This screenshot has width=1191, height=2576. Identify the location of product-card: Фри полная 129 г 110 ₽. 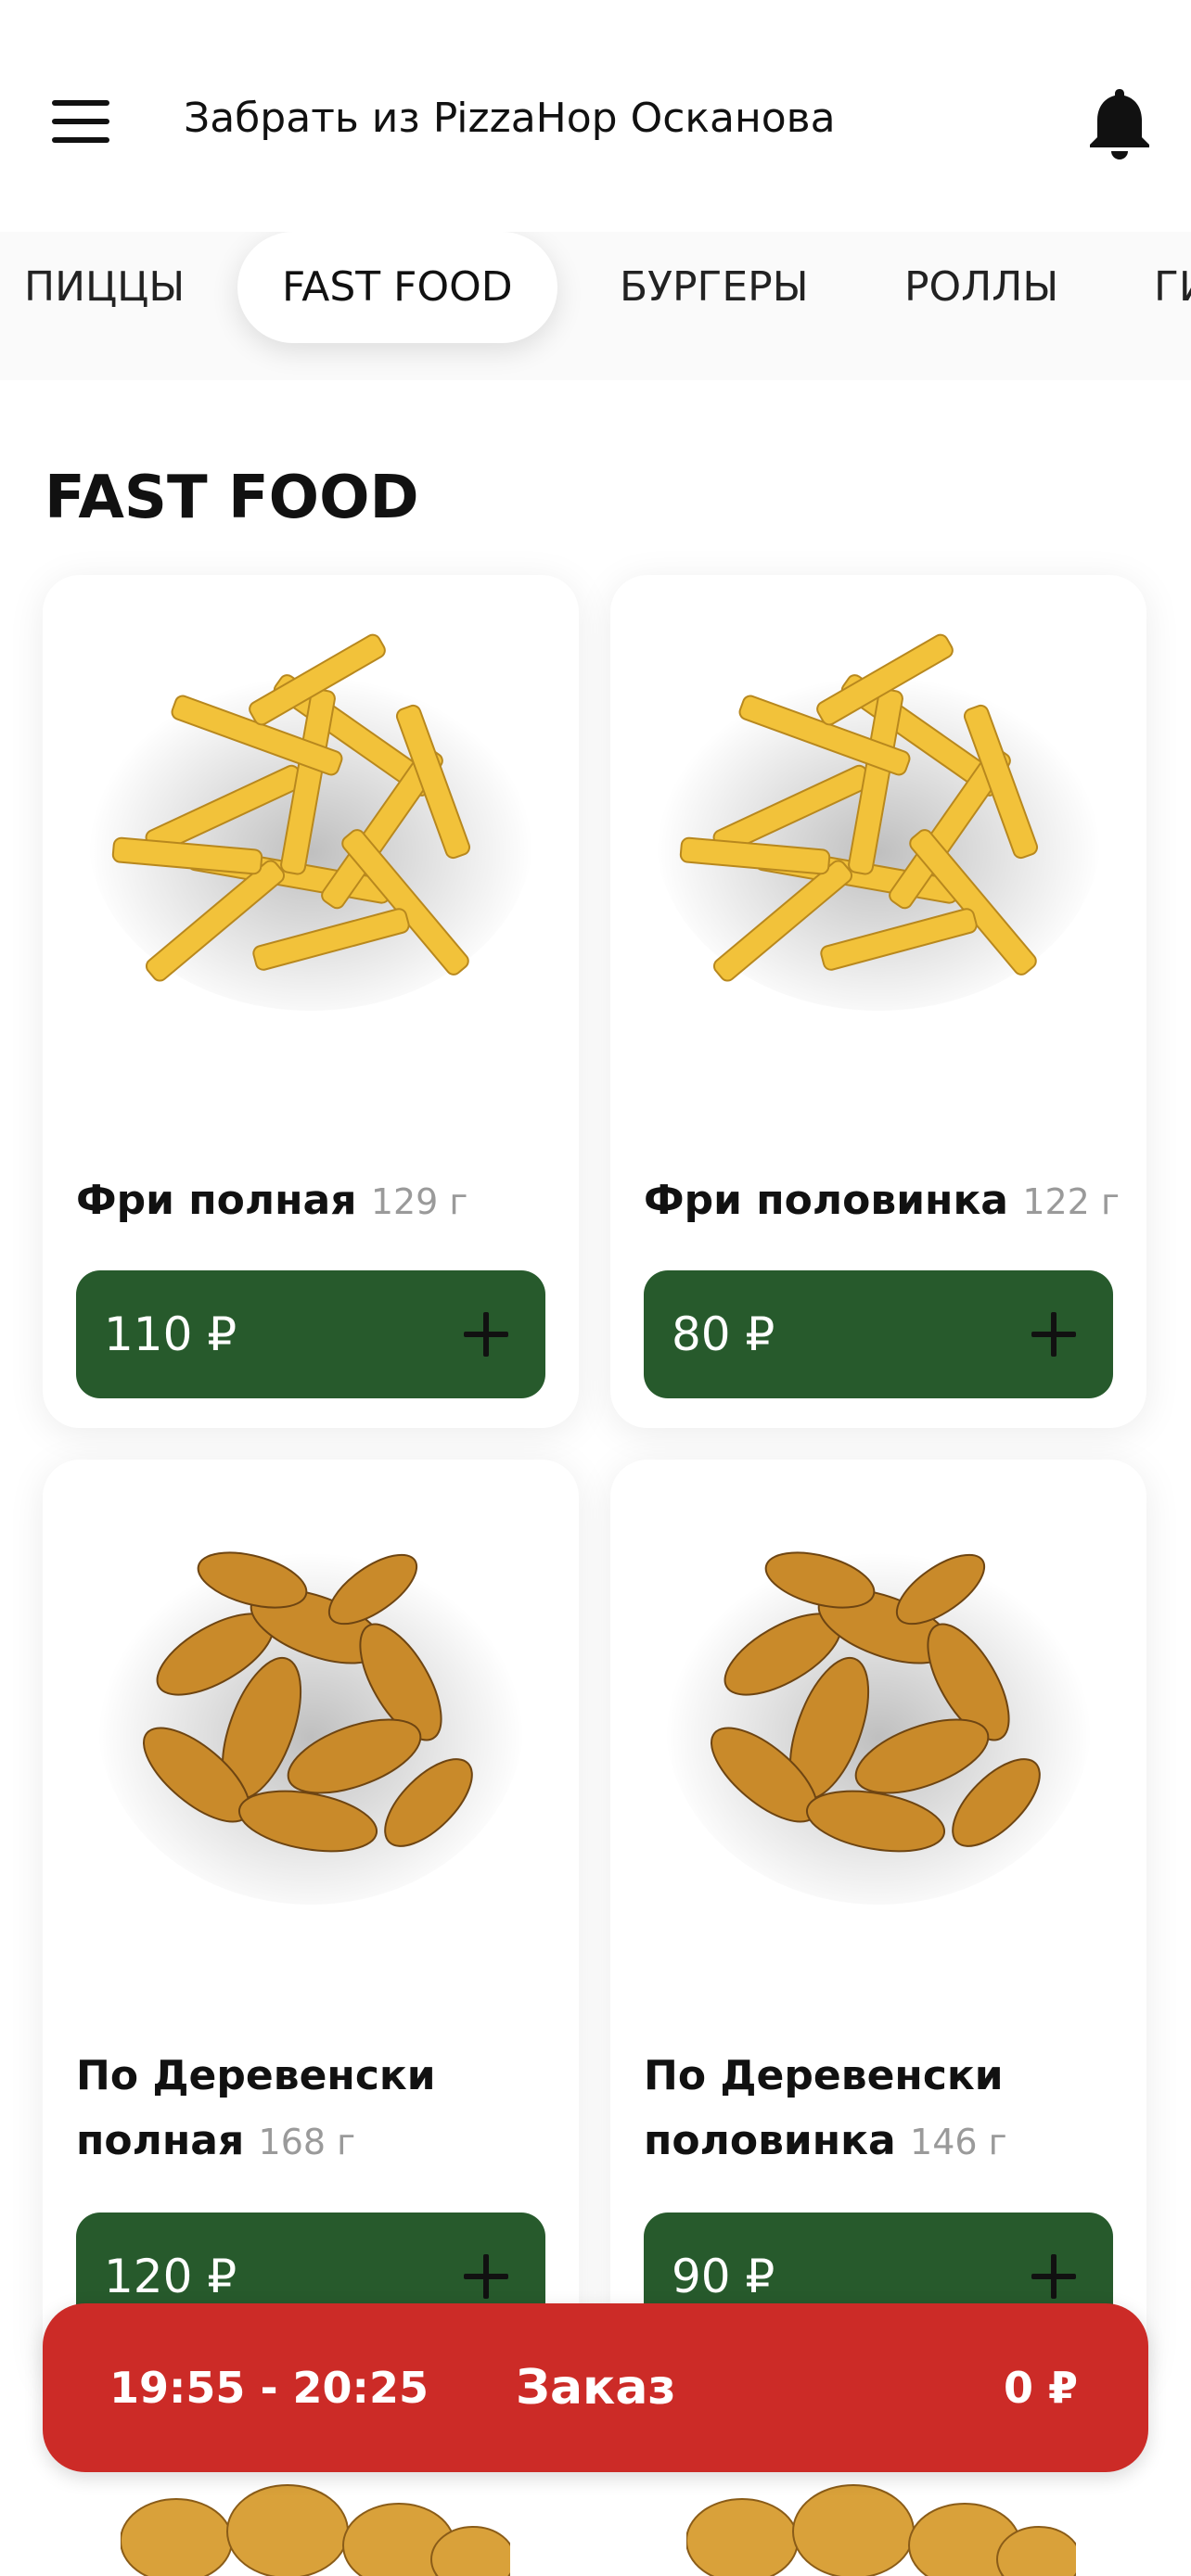
(311, 1002).